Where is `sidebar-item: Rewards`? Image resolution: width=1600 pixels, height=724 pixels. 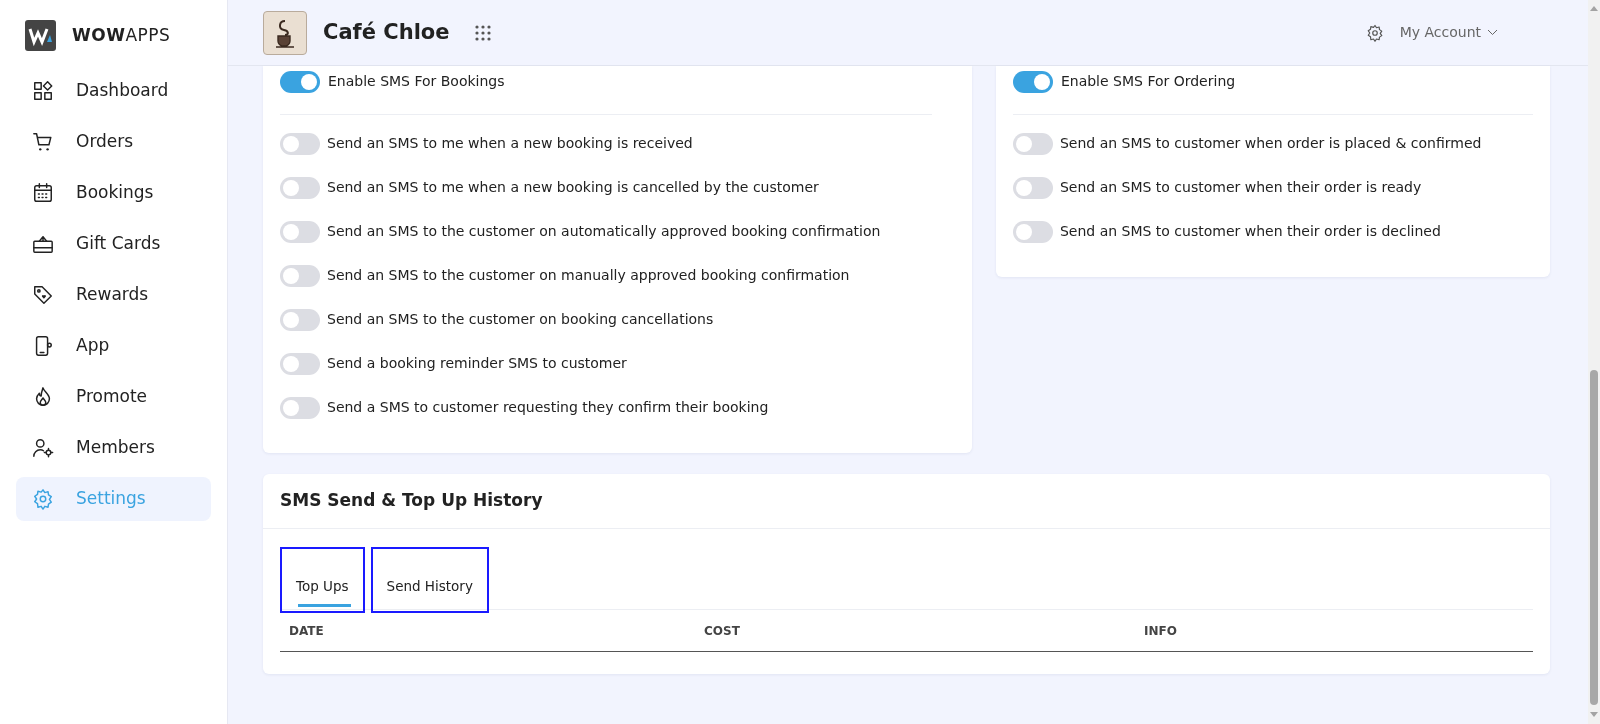
sidebar-item: Rewards is located at coordinates (113, 295).